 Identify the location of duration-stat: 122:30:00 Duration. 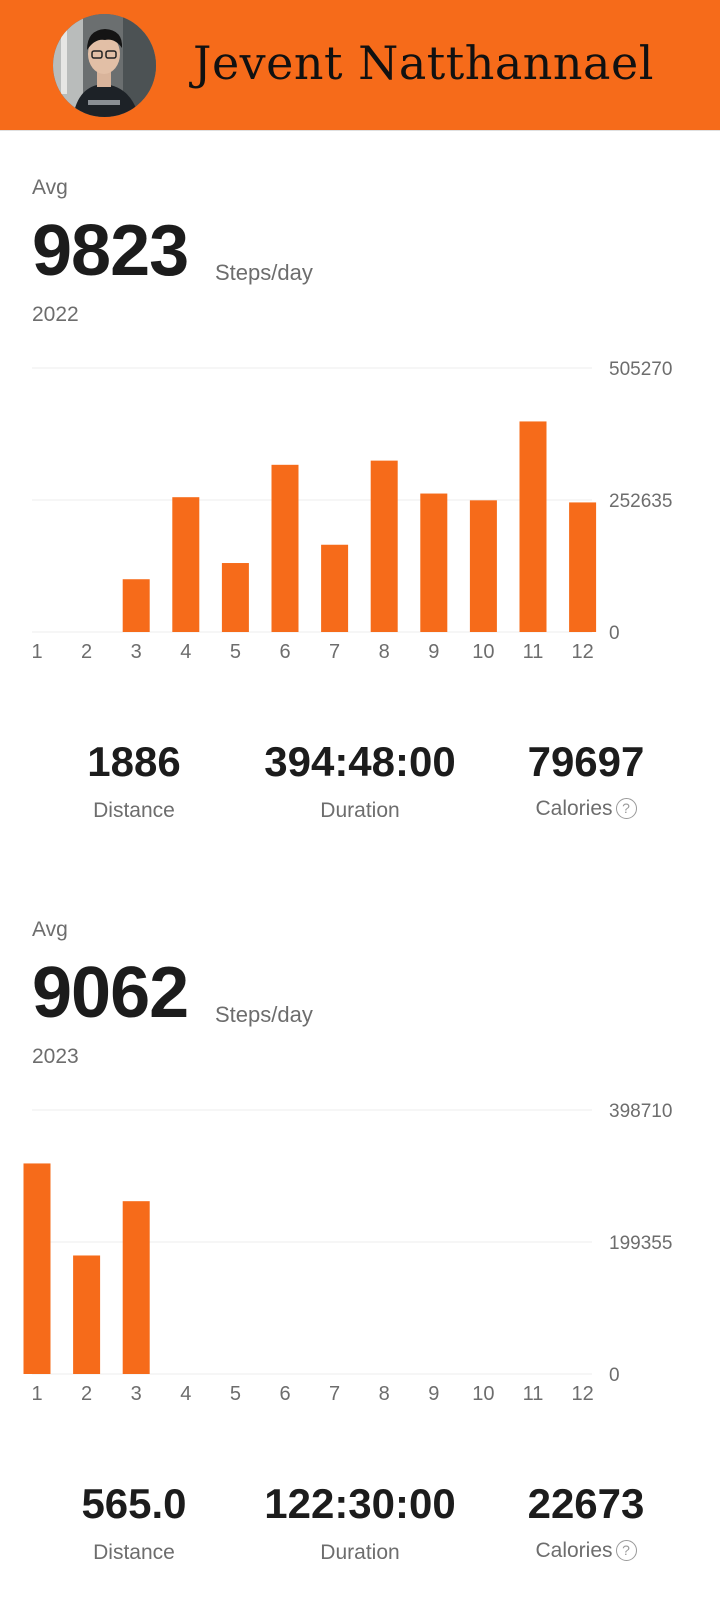
(360, 1524).